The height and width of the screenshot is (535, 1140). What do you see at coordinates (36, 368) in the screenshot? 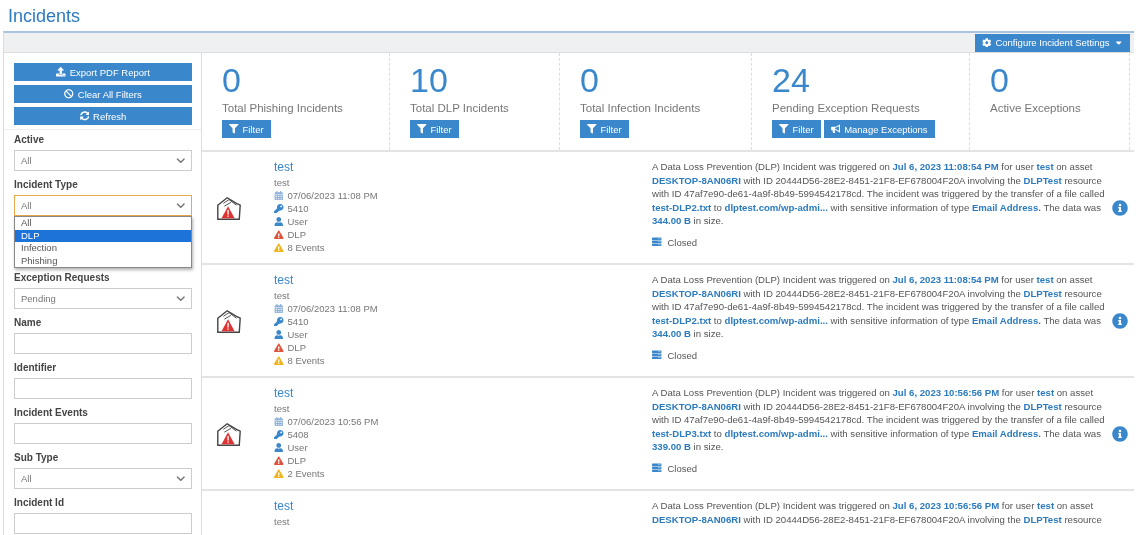
I see `filter-label: Identifier` at bounding box center [36, 368].